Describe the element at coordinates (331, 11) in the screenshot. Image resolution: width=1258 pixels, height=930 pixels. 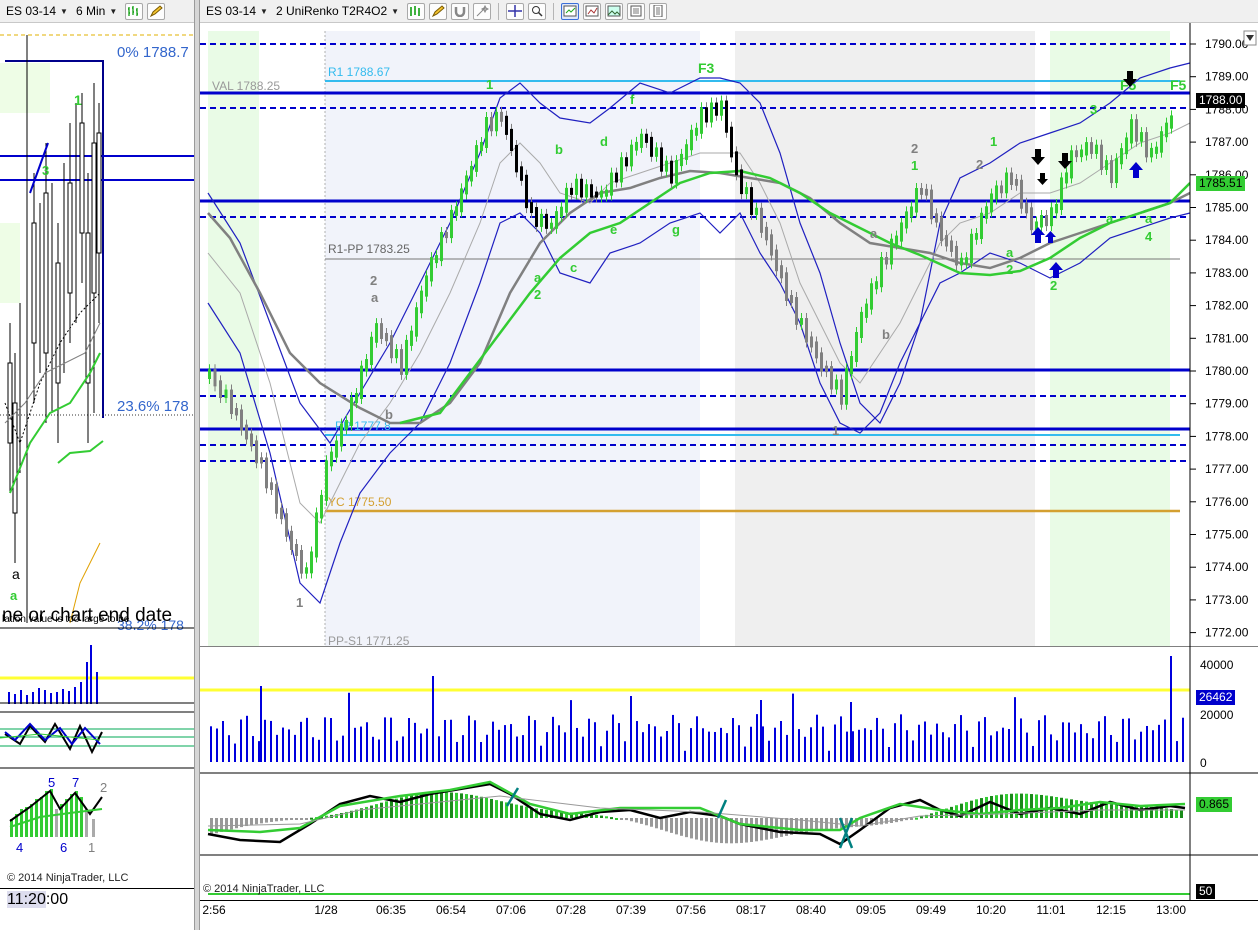
I see `right-interval-selector: 2 UniRenko T2R4O2` at that location.